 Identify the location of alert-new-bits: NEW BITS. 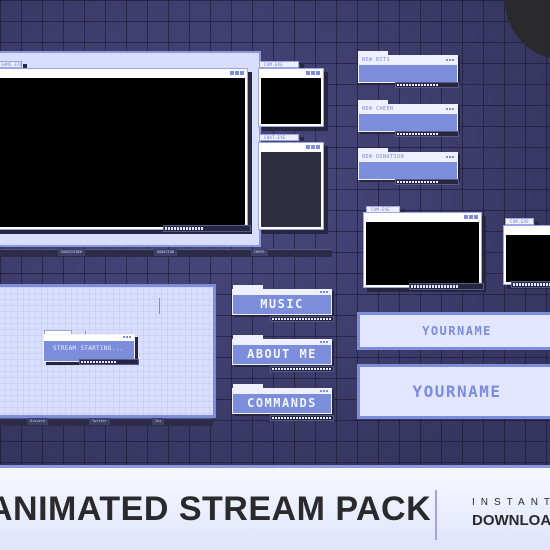
(408, 69).